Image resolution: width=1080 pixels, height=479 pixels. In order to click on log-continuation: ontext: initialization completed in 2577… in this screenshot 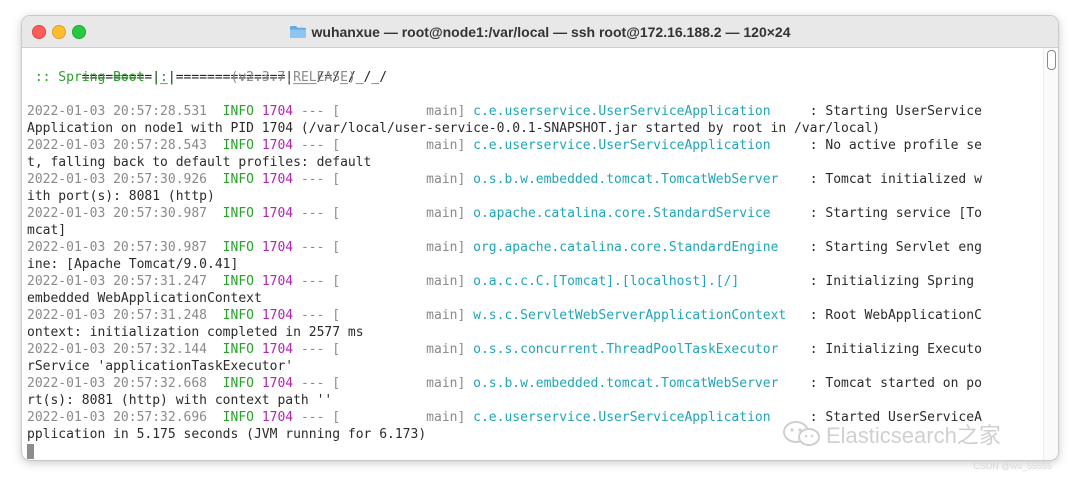, I will do `click(535, 332)`.